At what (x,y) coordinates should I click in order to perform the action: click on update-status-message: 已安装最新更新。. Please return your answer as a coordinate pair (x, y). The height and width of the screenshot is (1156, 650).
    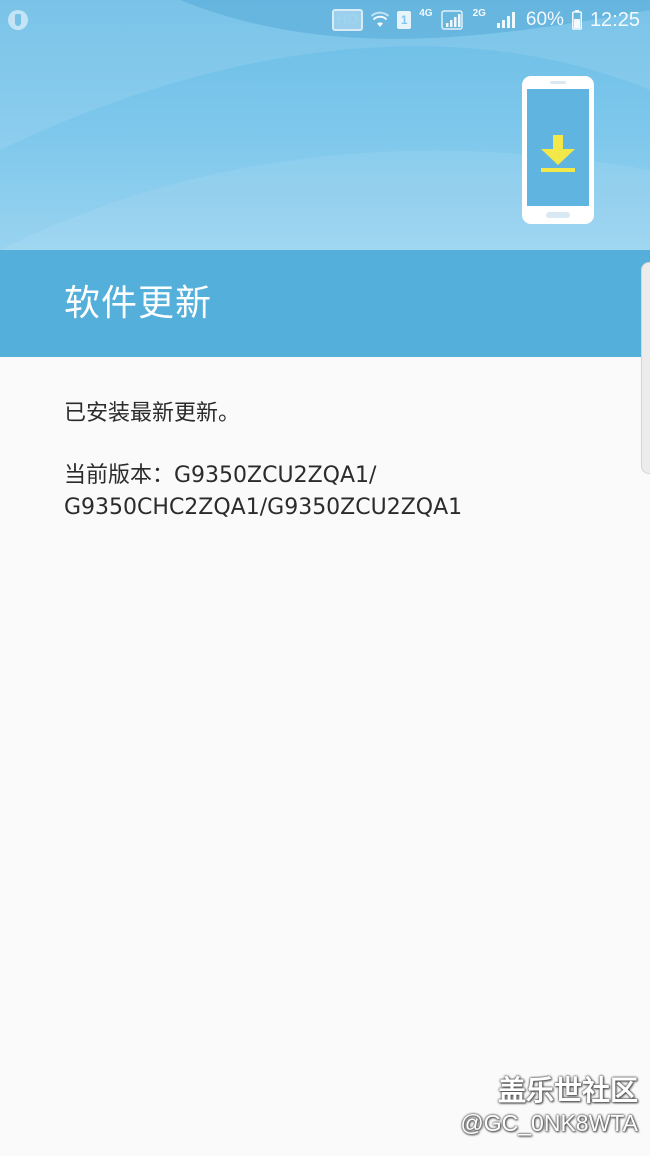
    Looking at the image, I should click on (152, 413).